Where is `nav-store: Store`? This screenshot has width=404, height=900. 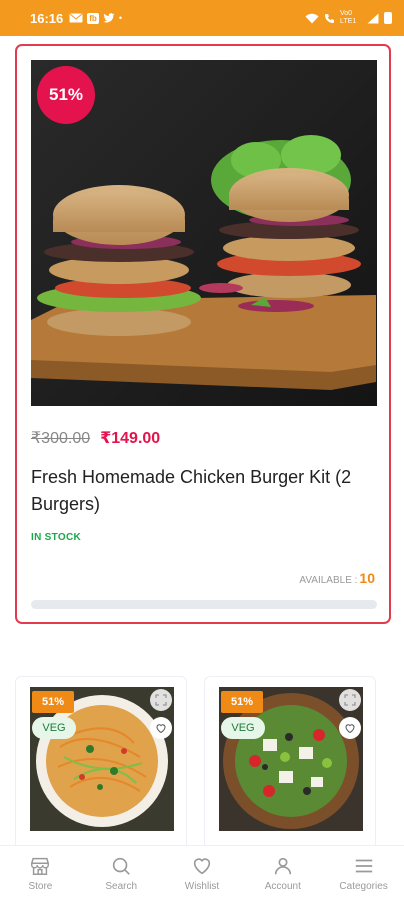
nav-store: Store is located at coordinates (40, 873).